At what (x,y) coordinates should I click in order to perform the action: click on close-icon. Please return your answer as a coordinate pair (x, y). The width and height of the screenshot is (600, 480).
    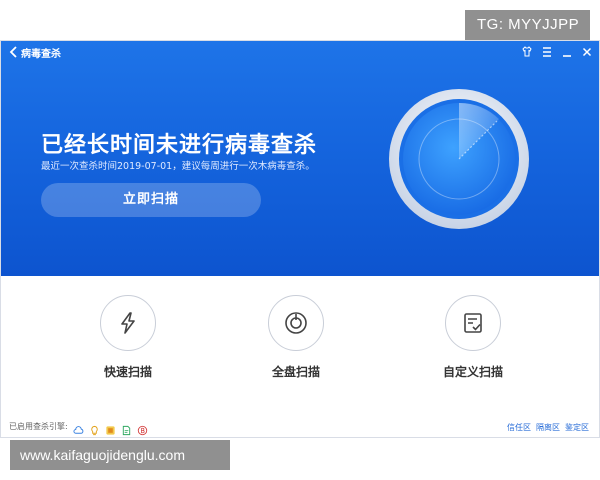
    Looking at the image, I should click on (587, 52).